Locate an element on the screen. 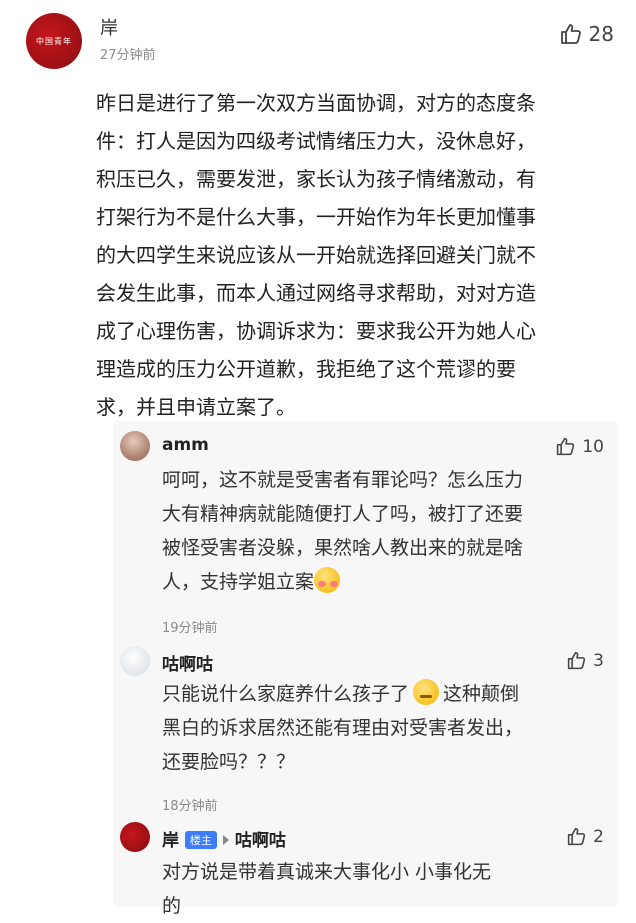 The width and height of the screenshot is (636, 923). reply-line: 只能说什么家庭养什么孩子了 这种颠倒 is located at coordinates (342, 694).